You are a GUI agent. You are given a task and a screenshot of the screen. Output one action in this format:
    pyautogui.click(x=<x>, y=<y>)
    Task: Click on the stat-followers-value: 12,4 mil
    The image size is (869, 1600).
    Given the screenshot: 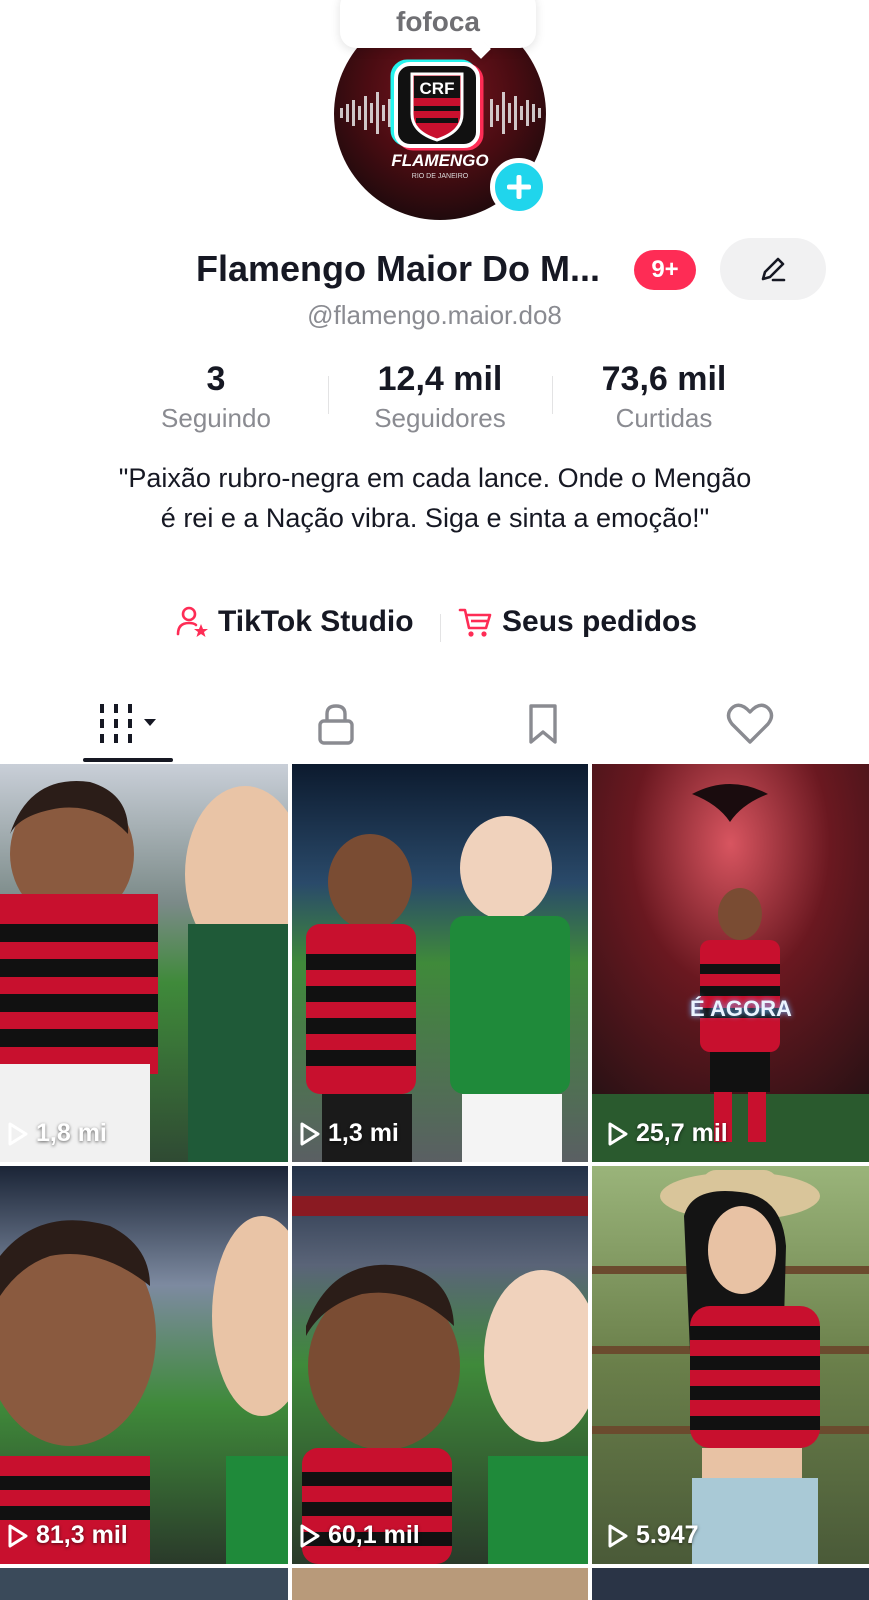 What is the action you would take?
    pyautogui.click(x=440, y=379)
    